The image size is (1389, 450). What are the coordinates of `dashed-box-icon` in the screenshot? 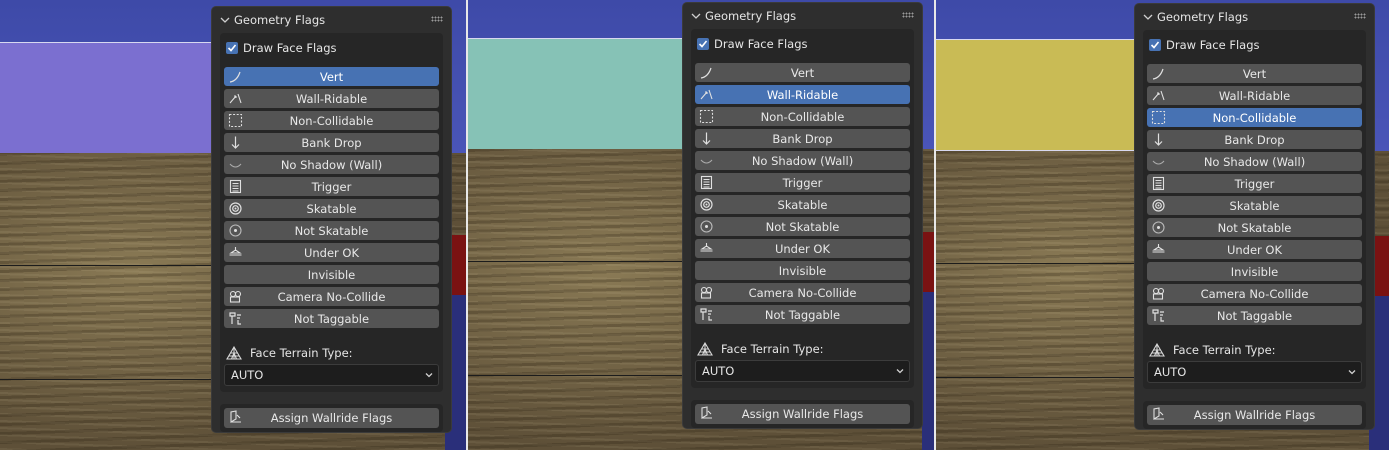 It's located at (235, 120).